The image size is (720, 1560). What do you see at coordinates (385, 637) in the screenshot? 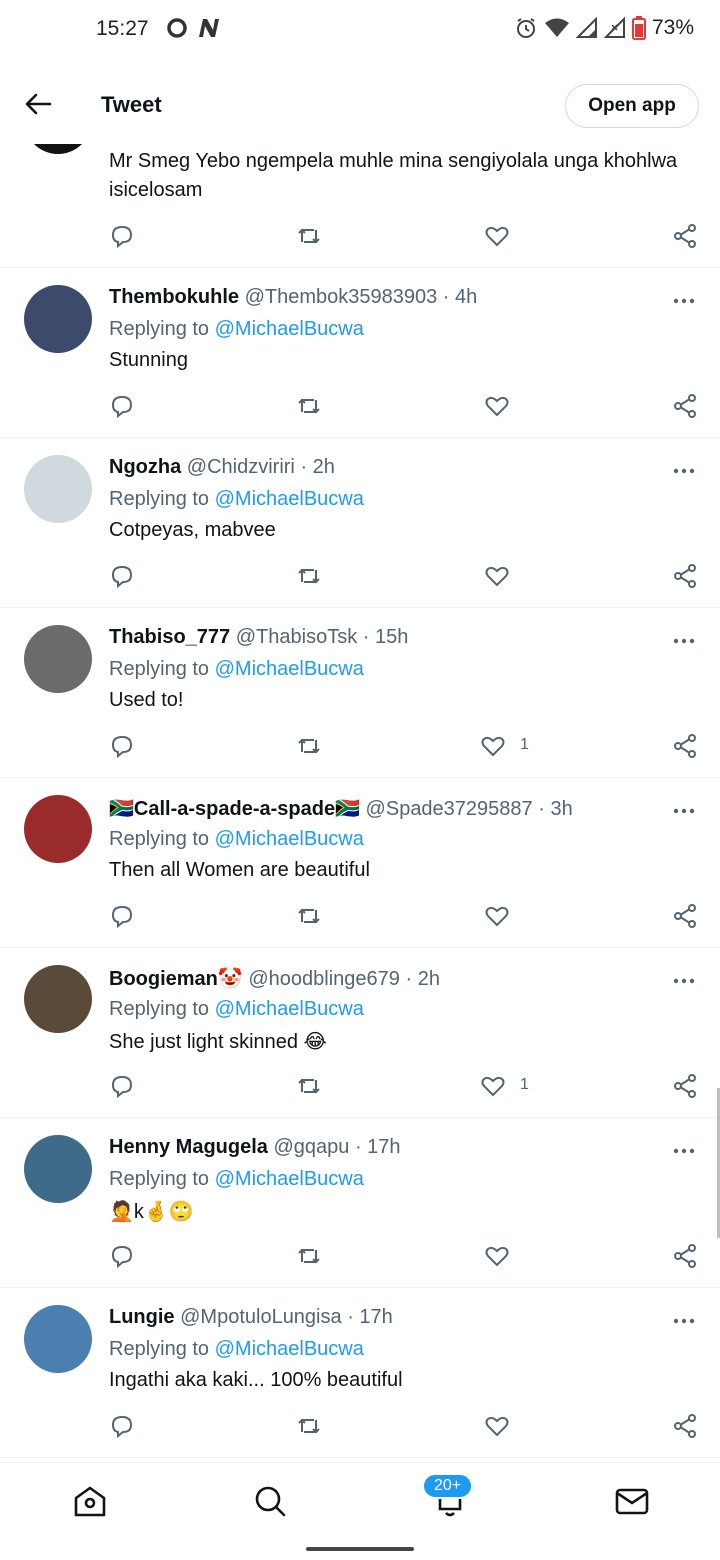
I see `tweet-time: · 15h` at bounding box center [385, 637].